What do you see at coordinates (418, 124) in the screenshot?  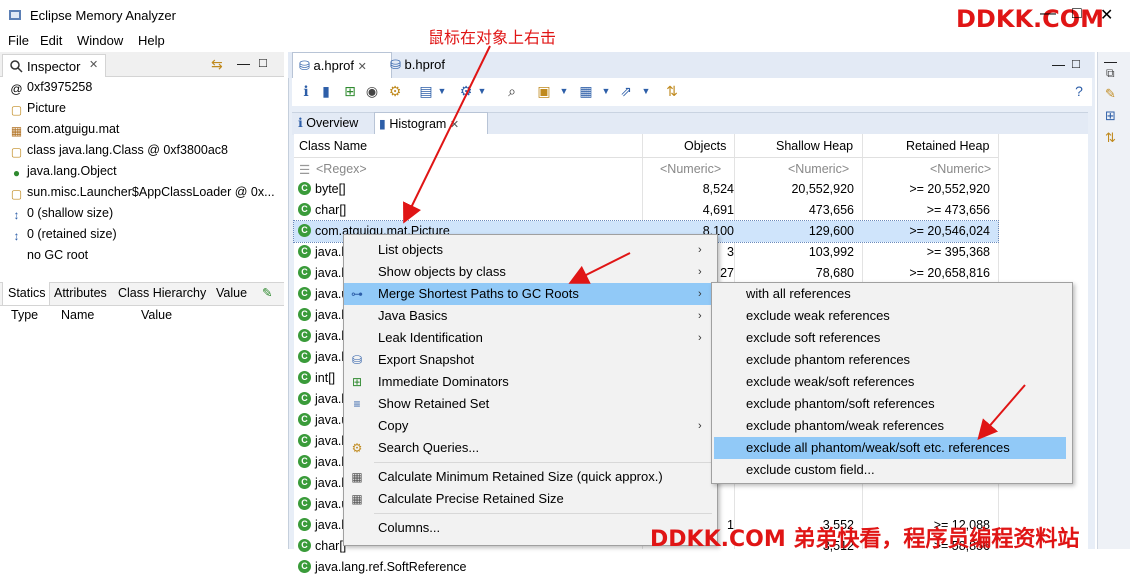 I see `tab-histogram-label: Histogram` at bounding box center [418, 124].